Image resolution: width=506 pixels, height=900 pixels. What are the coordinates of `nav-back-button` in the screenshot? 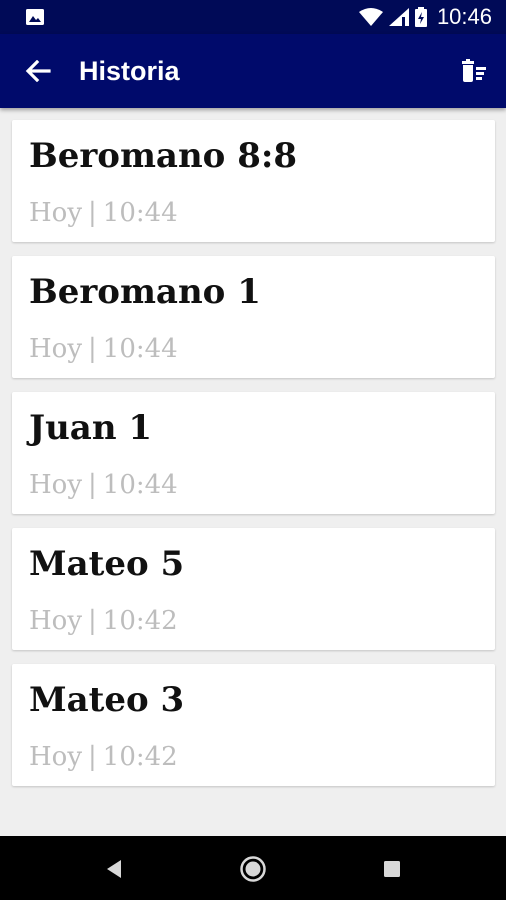 It's located at (114, 869).